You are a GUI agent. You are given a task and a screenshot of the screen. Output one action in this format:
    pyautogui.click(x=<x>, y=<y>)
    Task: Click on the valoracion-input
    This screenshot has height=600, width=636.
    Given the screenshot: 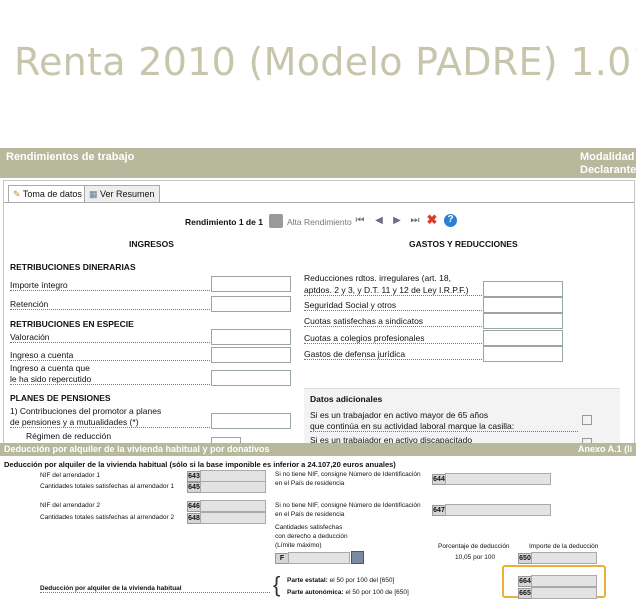 What is the action you would take?
    pyautogui.click(x=251, y=337)
    